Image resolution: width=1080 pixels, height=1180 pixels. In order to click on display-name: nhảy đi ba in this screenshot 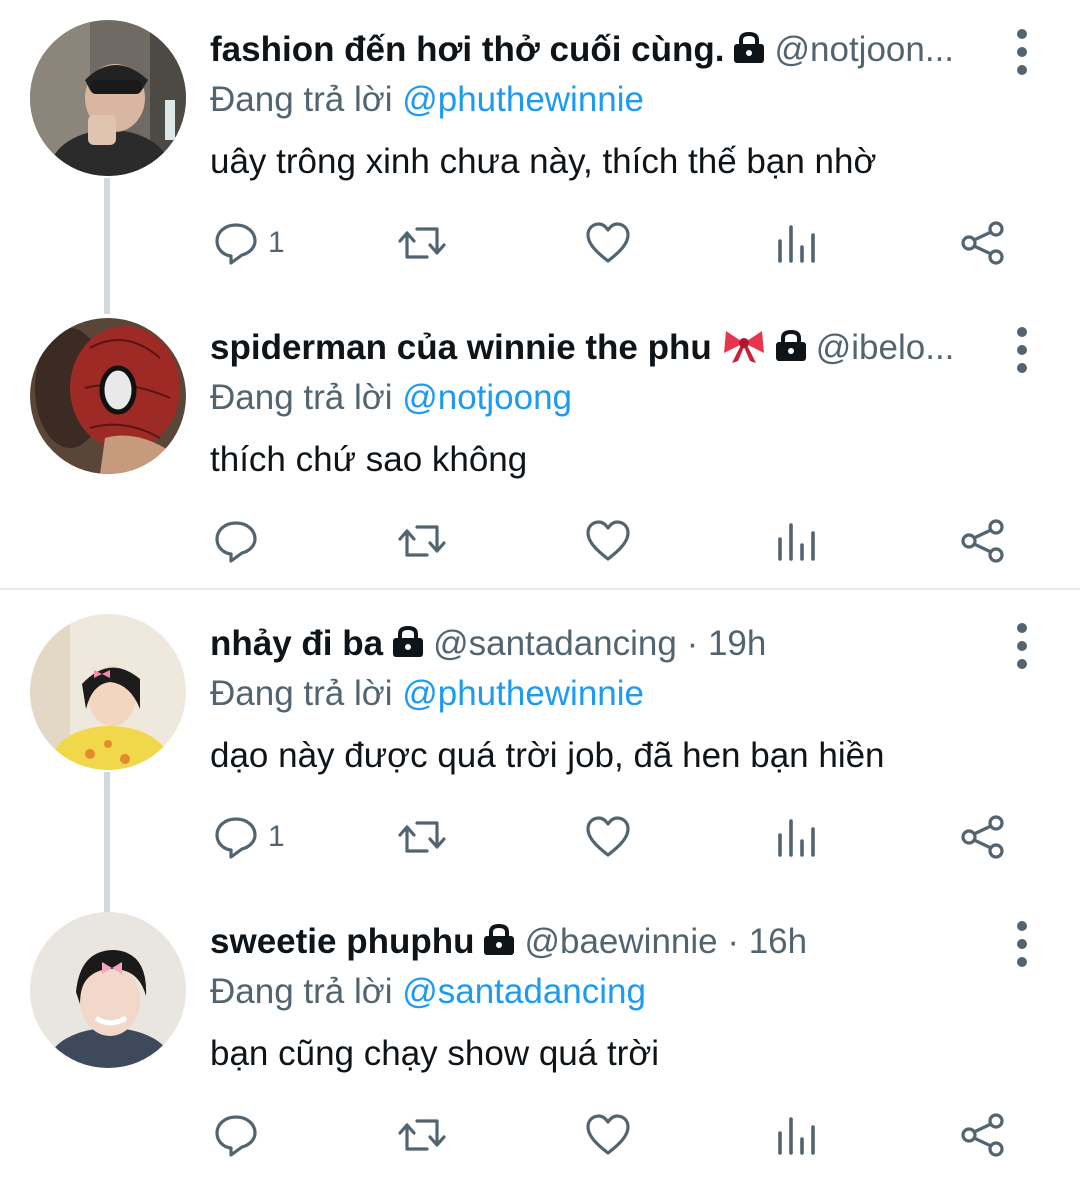, I will do `click(296, 643)`.